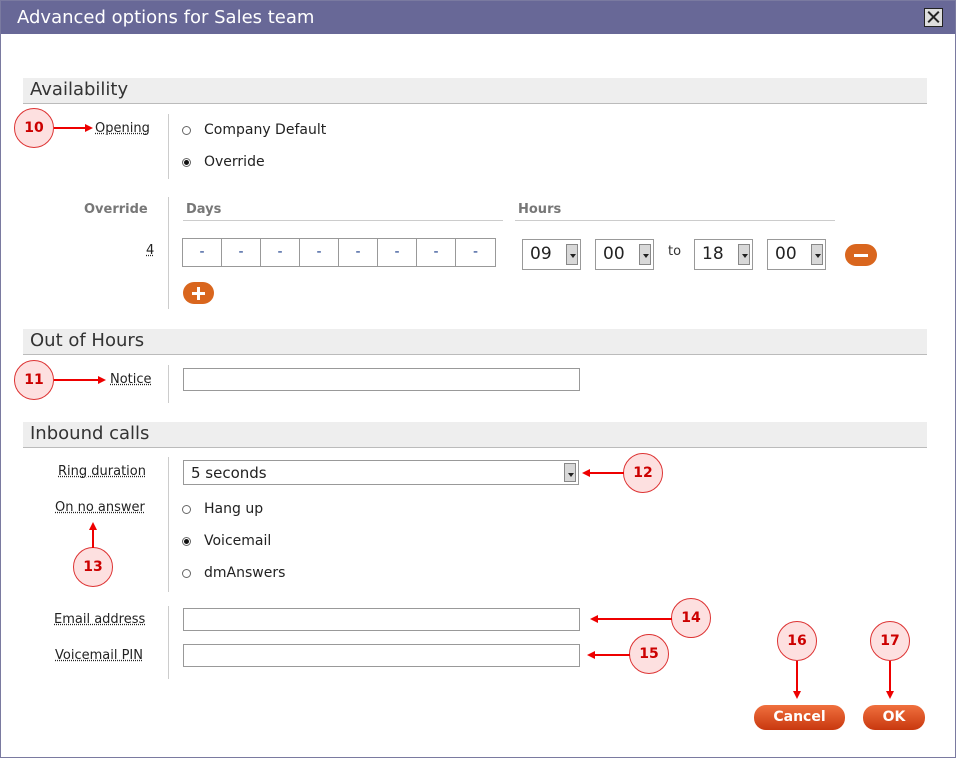  I want to click on section-out-of-hours: Out of Hours, so click(475, 342).